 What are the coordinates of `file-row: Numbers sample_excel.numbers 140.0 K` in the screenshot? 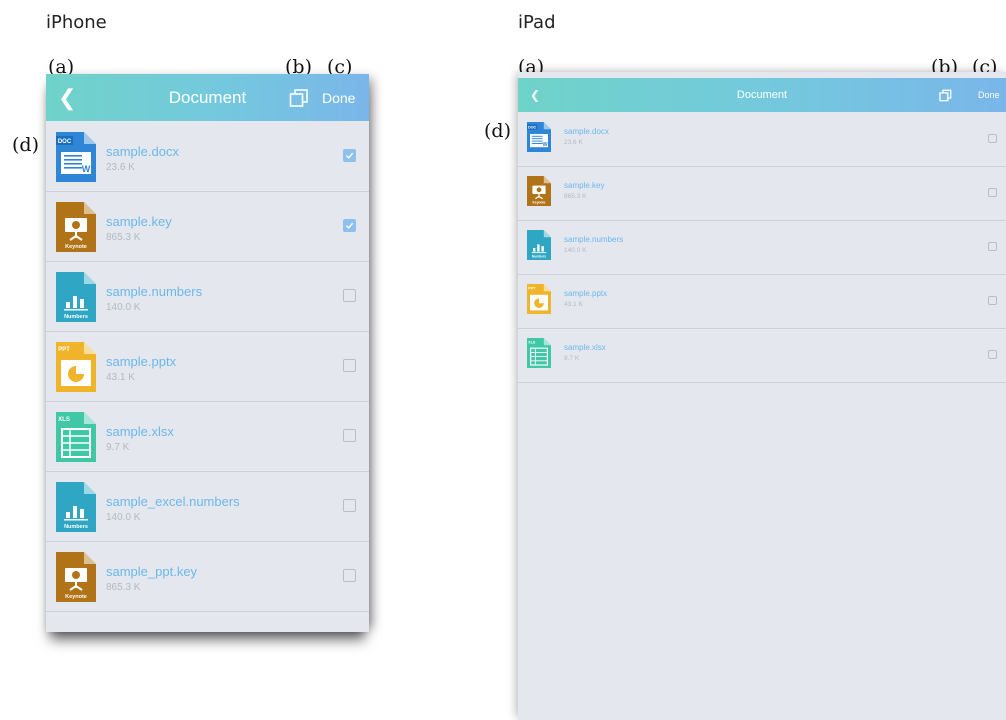 It's located at (207, 506).